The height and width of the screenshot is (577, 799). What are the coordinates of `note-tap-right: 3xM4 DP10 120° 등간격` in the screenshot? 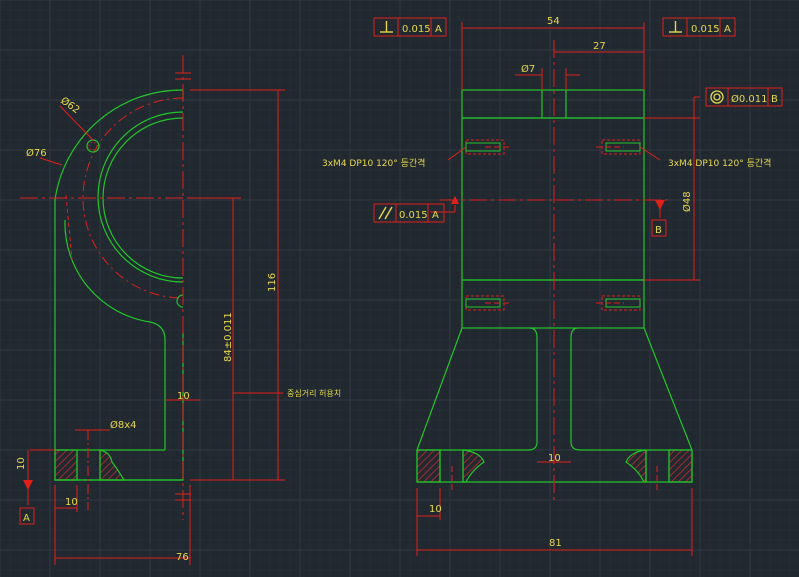 It's located at (719, 163).